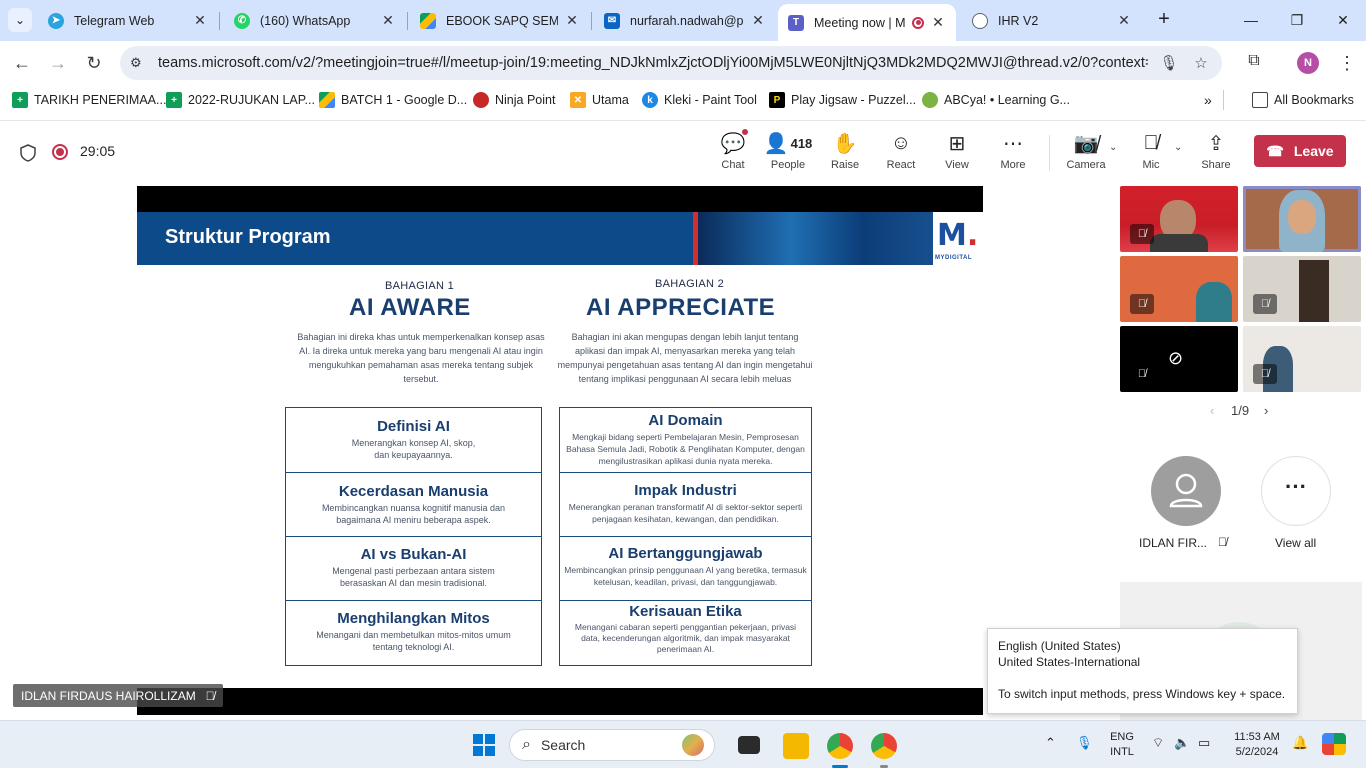 This screenshot has height=768, width=1366. What do you see at coordinates (710, 100) in the screenshot?
I see `bookmark-label: Kleki - Paint Tool` at bounding box center [710, 100].